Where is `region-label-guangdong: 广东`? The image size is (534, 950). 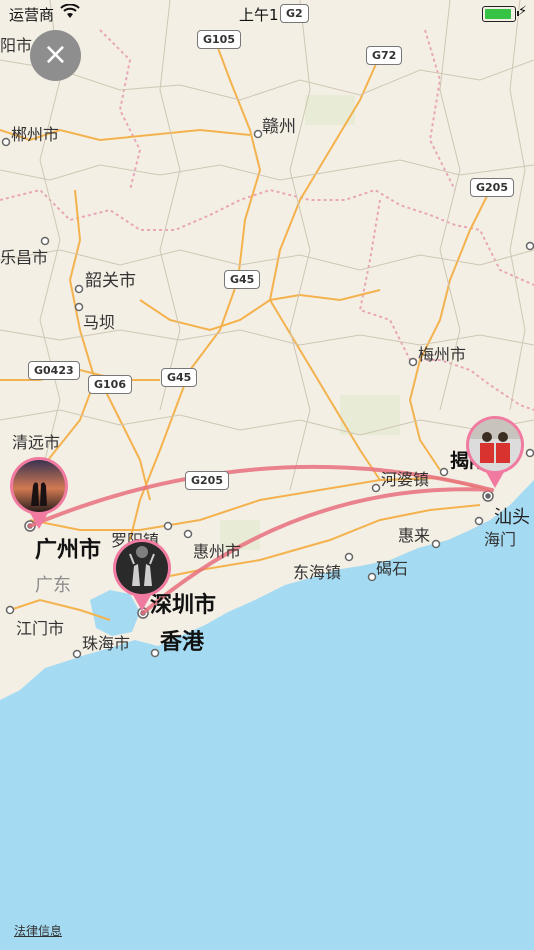
region-label-guangdong: 广东 is located at coordinates (53, 585).